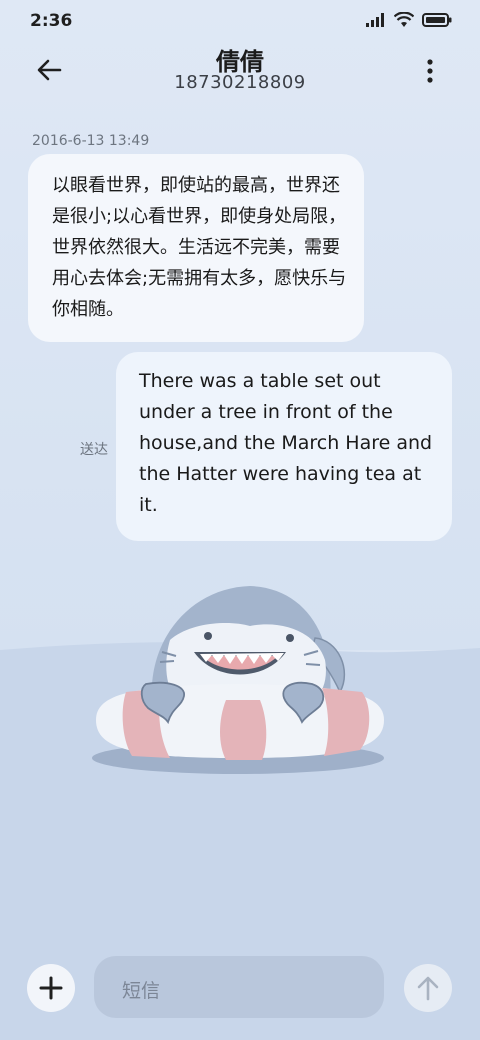 Image resolution: width=480 pixels, height=1040 pixels. I want to click on more-vertical-icon, so click(430, 71).